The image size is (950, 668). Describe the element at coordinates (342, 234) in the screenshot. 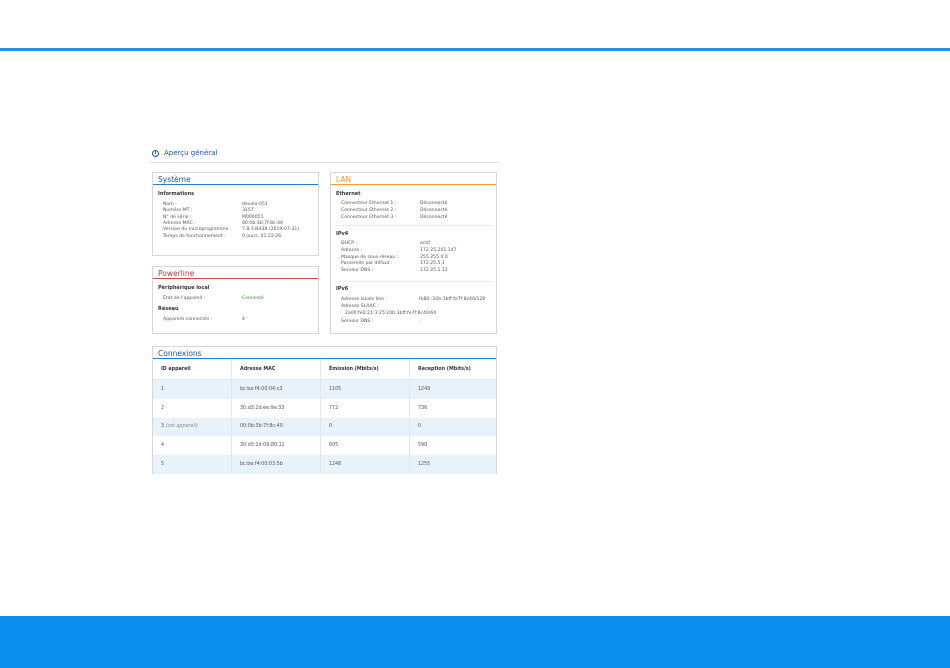

I see `ipv4-heading: IPv4` at that location.